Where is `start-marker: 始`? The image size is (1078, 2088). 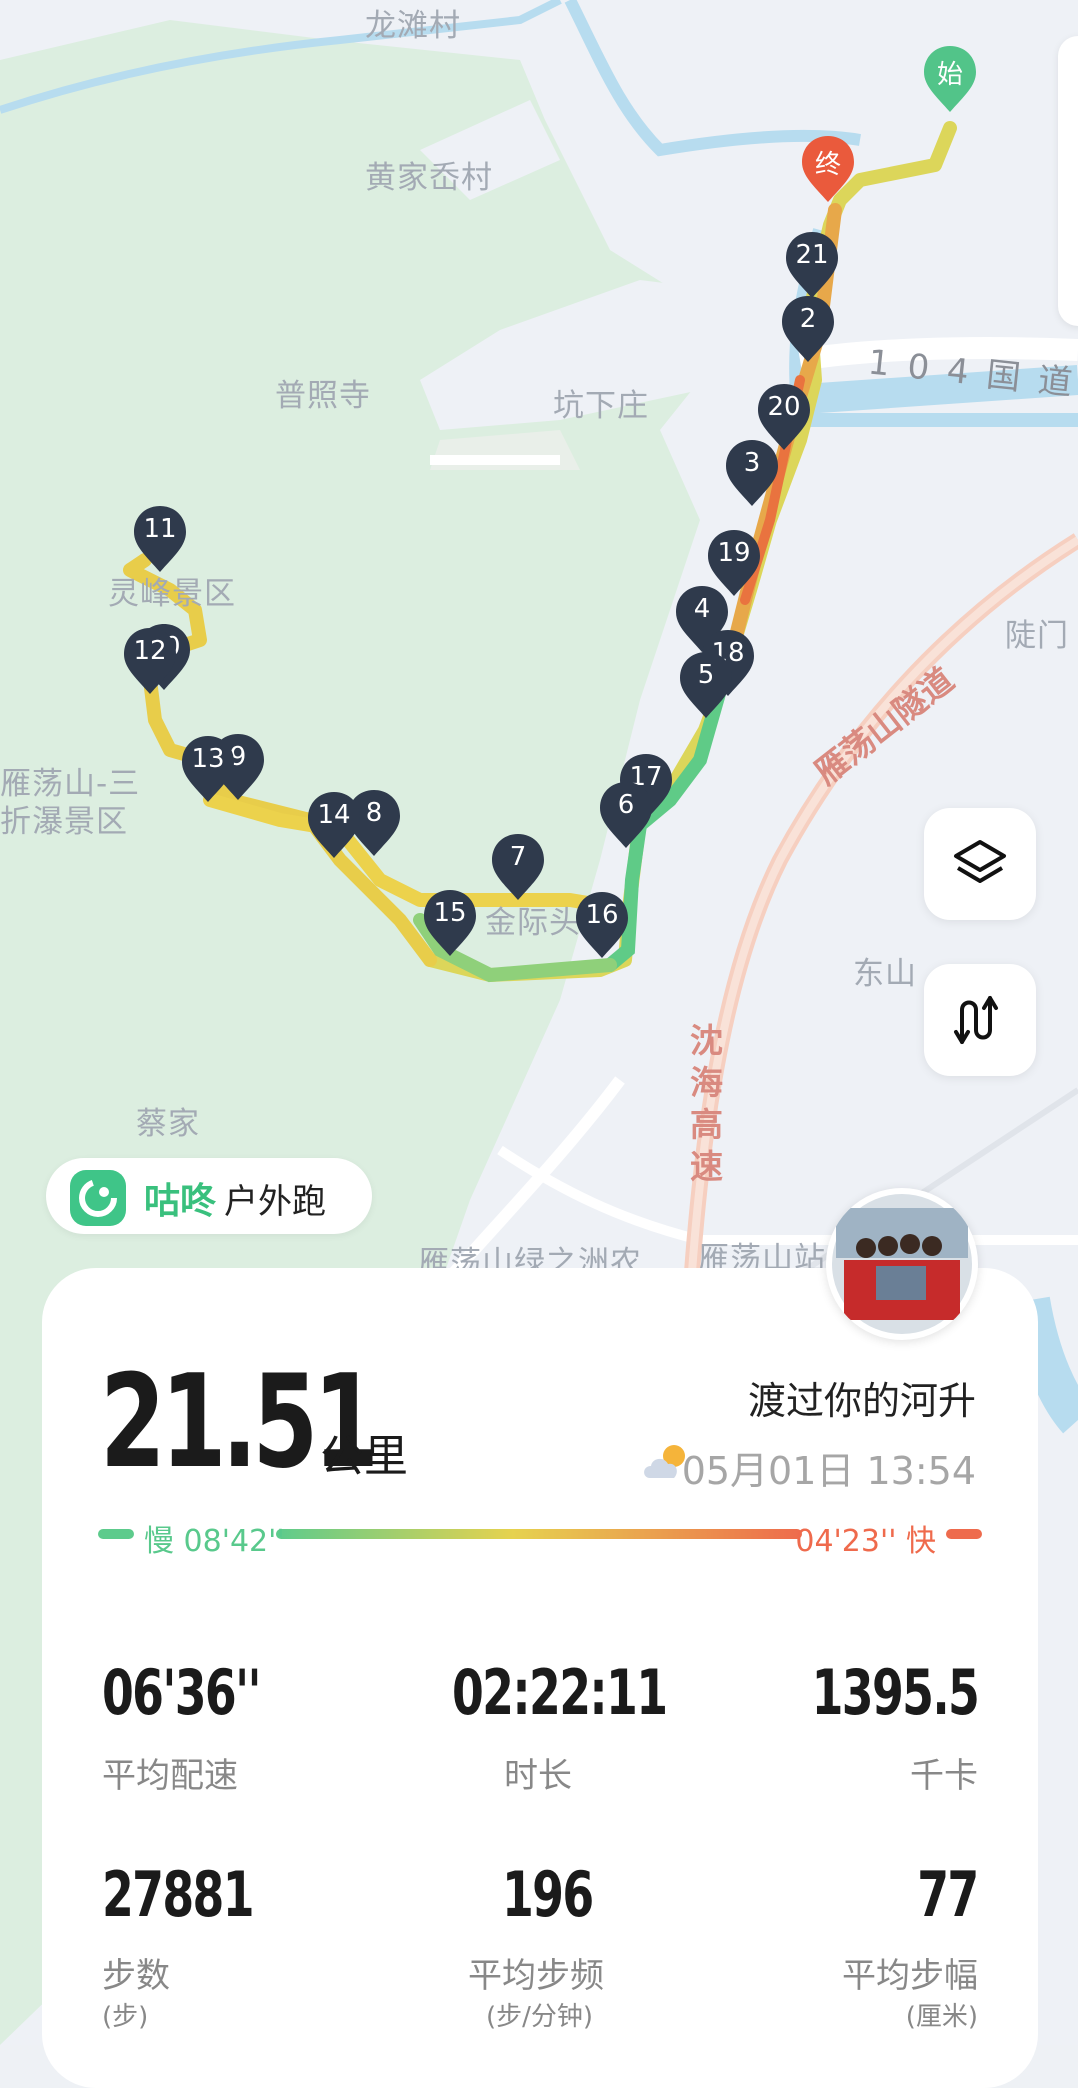 start-marker: 始 is located at coordinates (950, 79).